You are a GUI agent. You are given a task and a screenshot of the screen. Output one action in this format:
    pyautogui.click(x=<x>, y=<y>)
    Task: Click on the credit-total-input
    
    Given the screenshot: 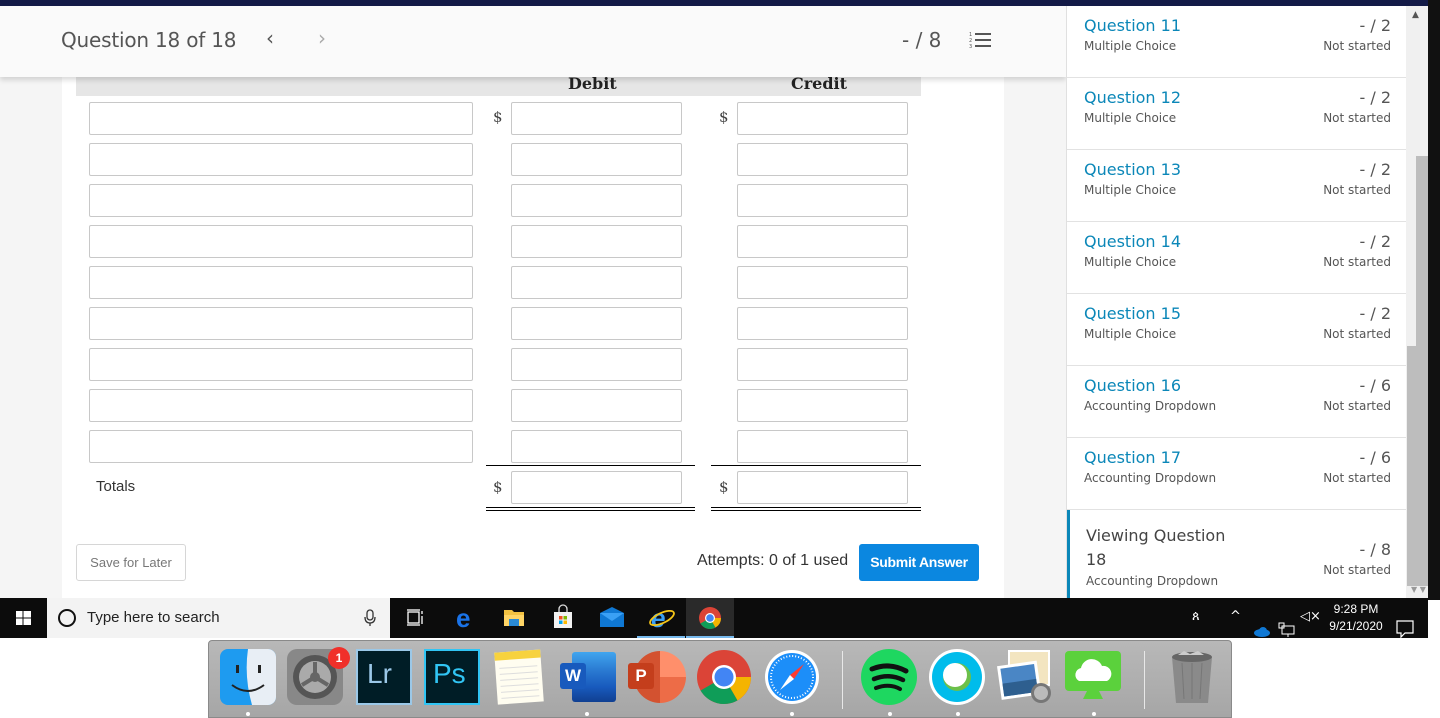 What is the action you would take?
    pyautogui.click(x=822, y=487)
    